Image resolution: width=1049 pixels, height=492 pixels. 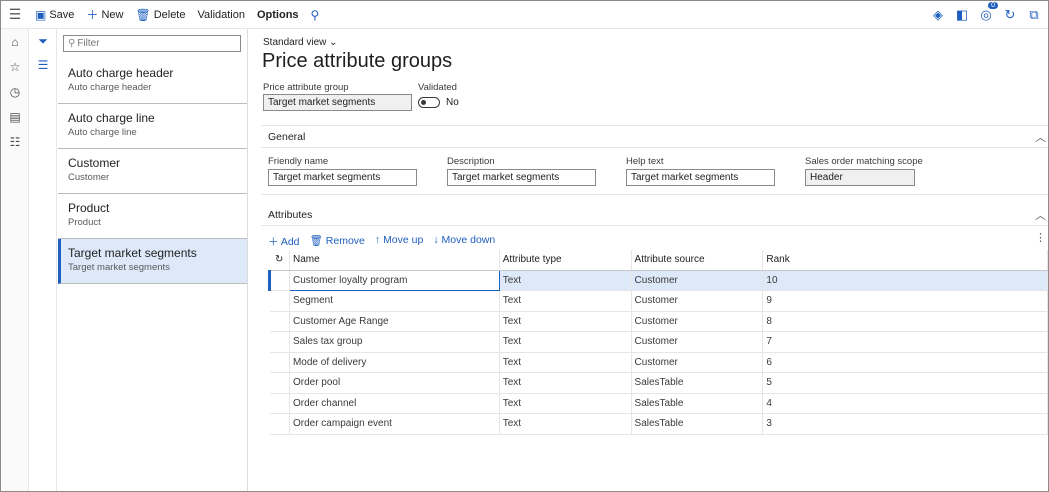 I want to click on table-row: Customer Age Range Text Customer 8, so click(x=658, y=321).